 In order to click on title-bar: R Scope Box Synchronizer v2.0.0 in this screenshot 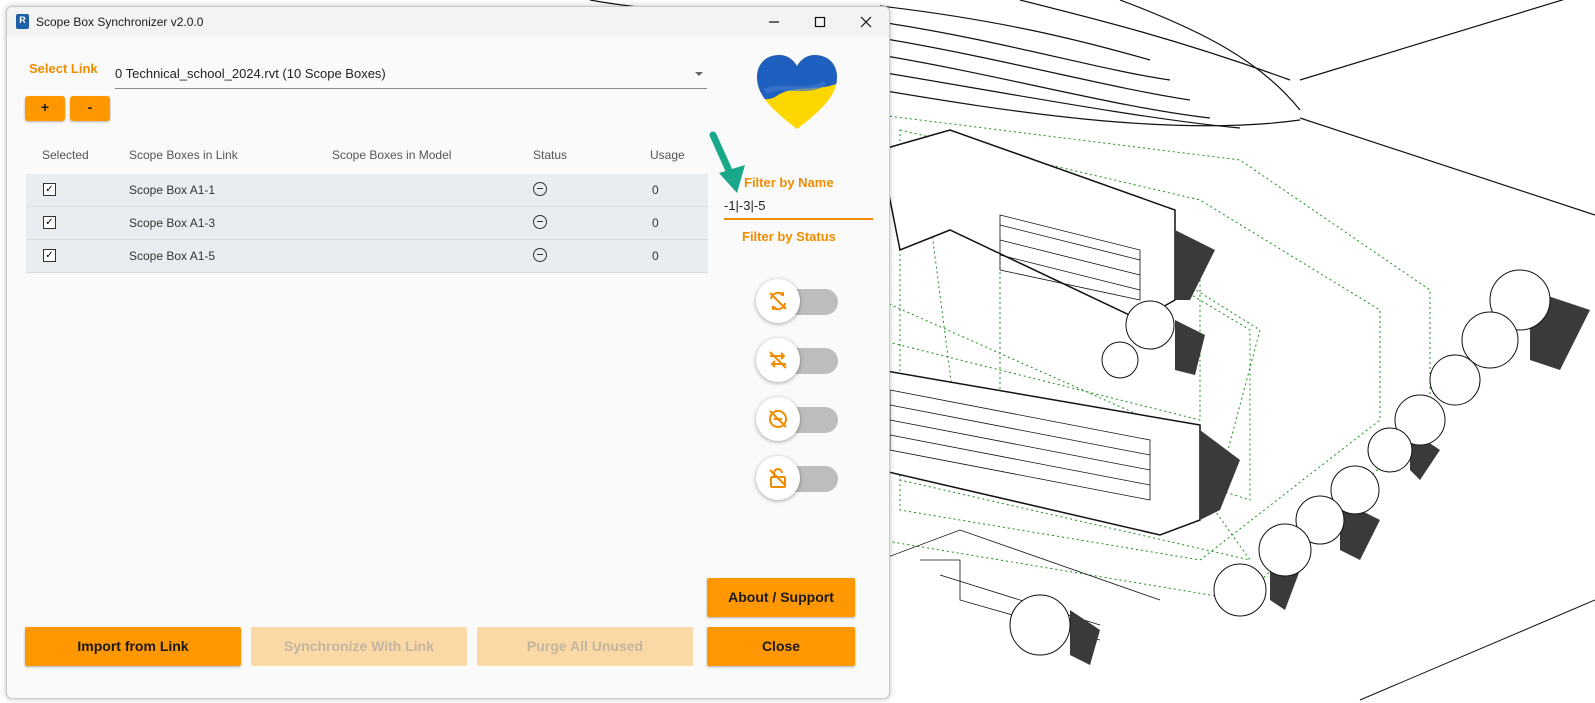, I will do `click(448, 22)`.